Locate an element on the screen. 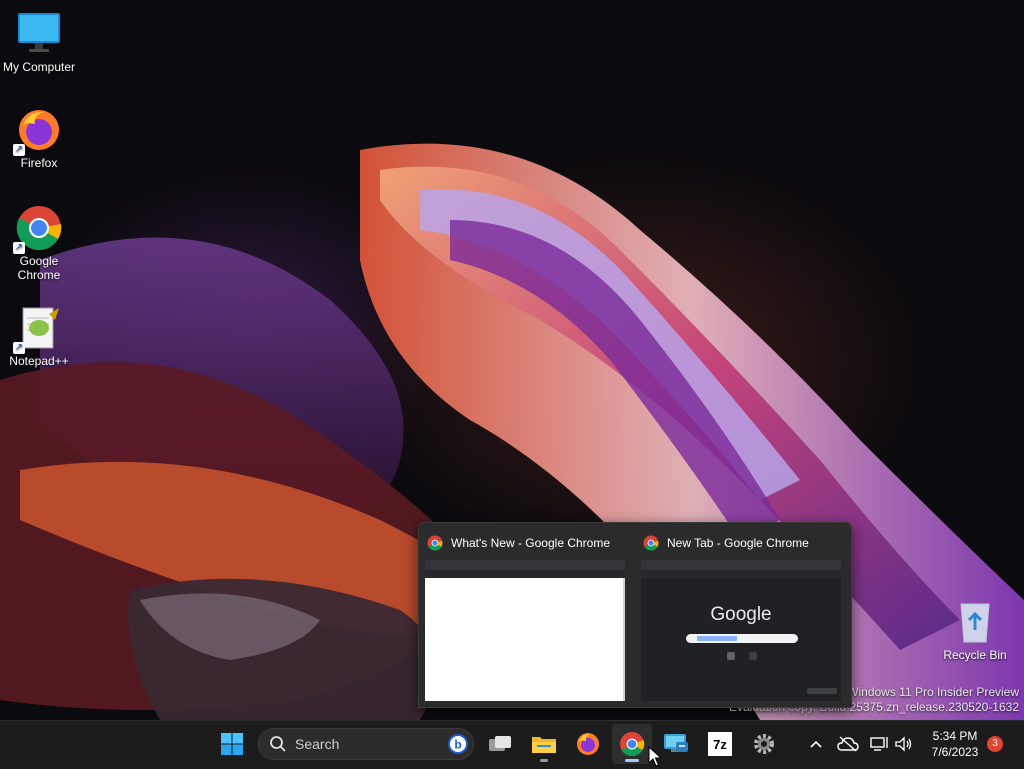 The height and width of the screenshot is (769, 1024). speaker-icon is located at coordinates (903, 744).